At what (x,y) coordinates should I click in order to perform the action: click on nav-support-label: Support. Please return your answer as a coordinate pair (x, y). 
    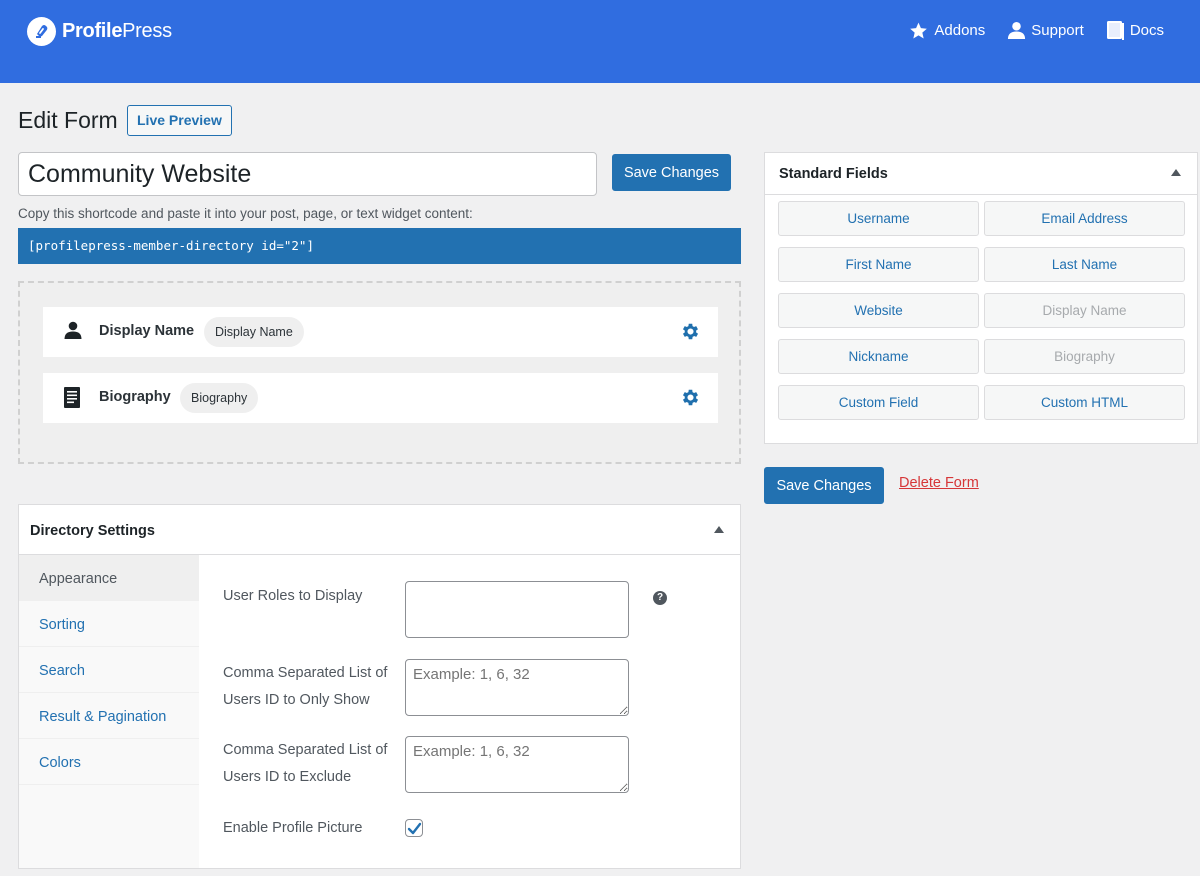
    Looking at the image, I should click on (1057, 30).